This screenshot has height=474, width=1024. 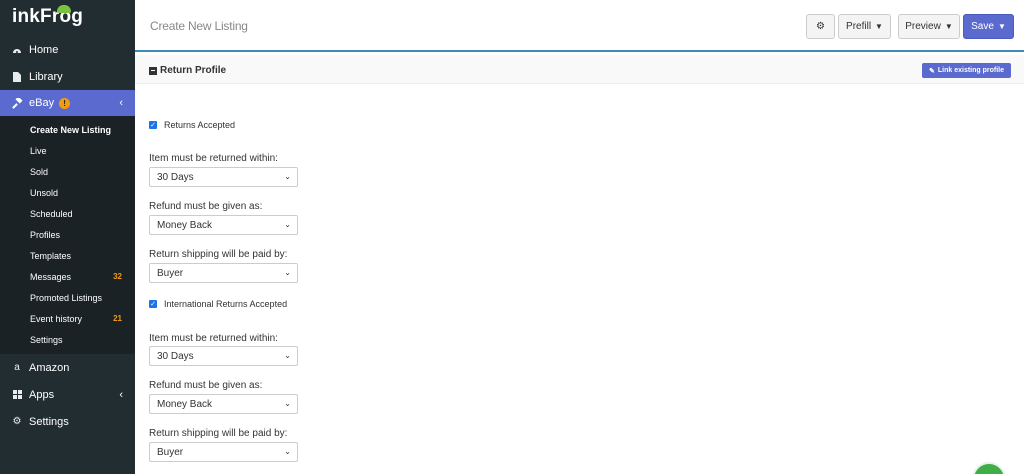 I want to click on refund-label: Refund must be given as:, so click(x=206, y=206).